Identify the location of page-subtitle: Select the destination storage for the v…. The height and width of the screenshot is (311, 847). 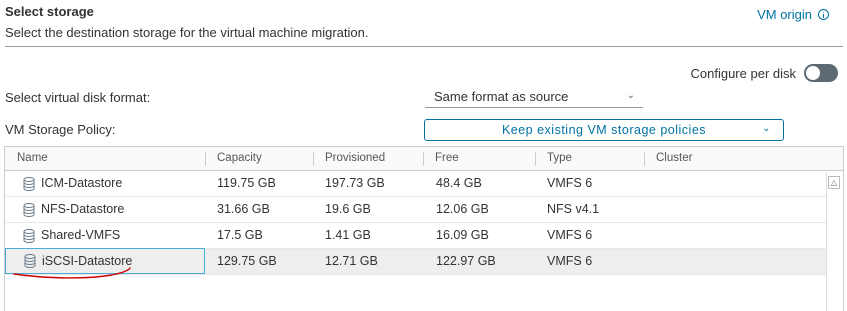
(187, 32).